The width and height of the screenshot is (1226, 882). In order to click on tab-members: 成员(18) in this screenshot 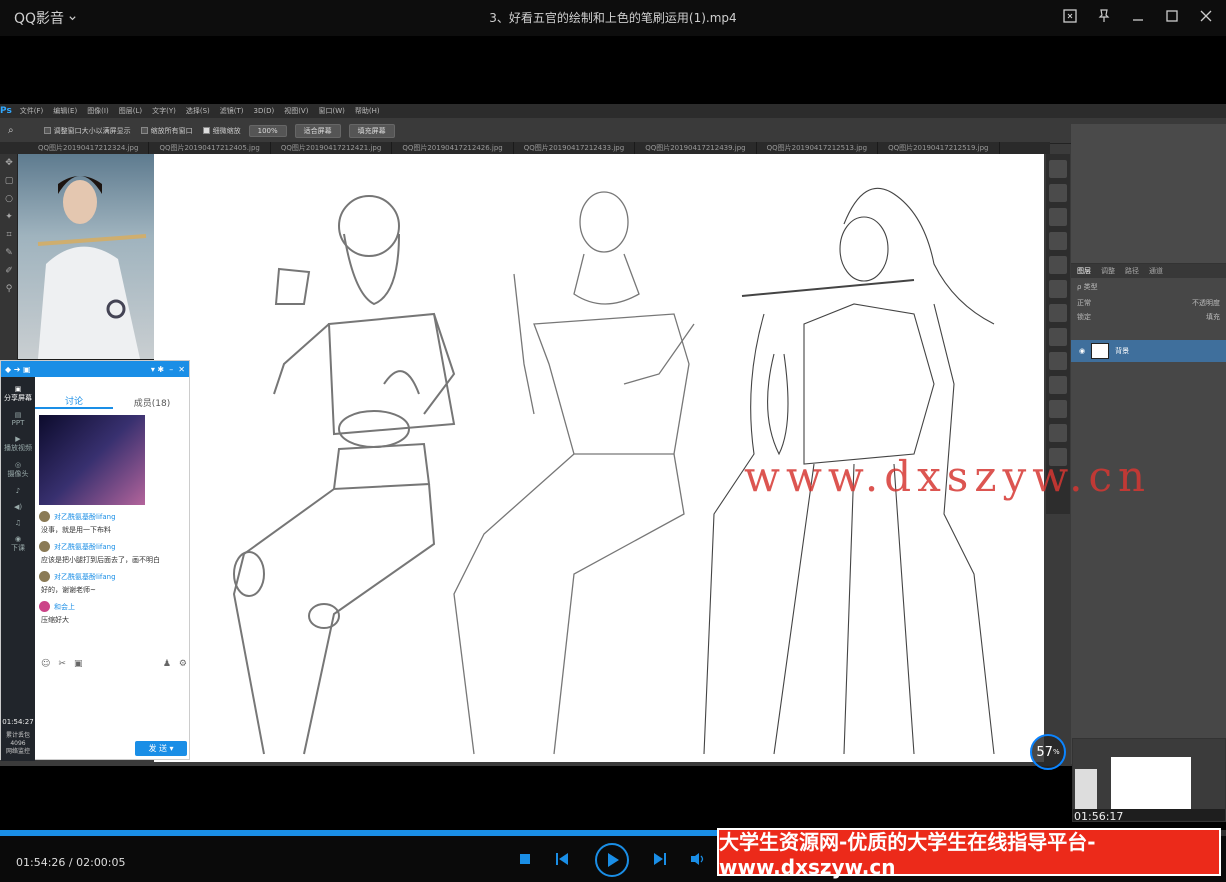, I will do `click(152, 402)`.